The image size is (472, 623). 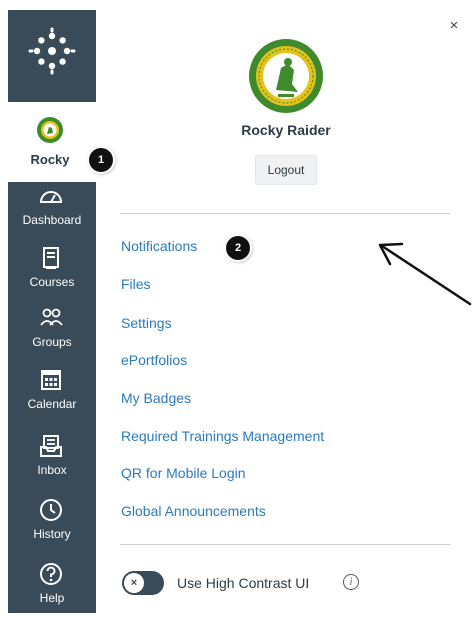 I want to click on logout-button: Logout, so click(x=286, y=170).